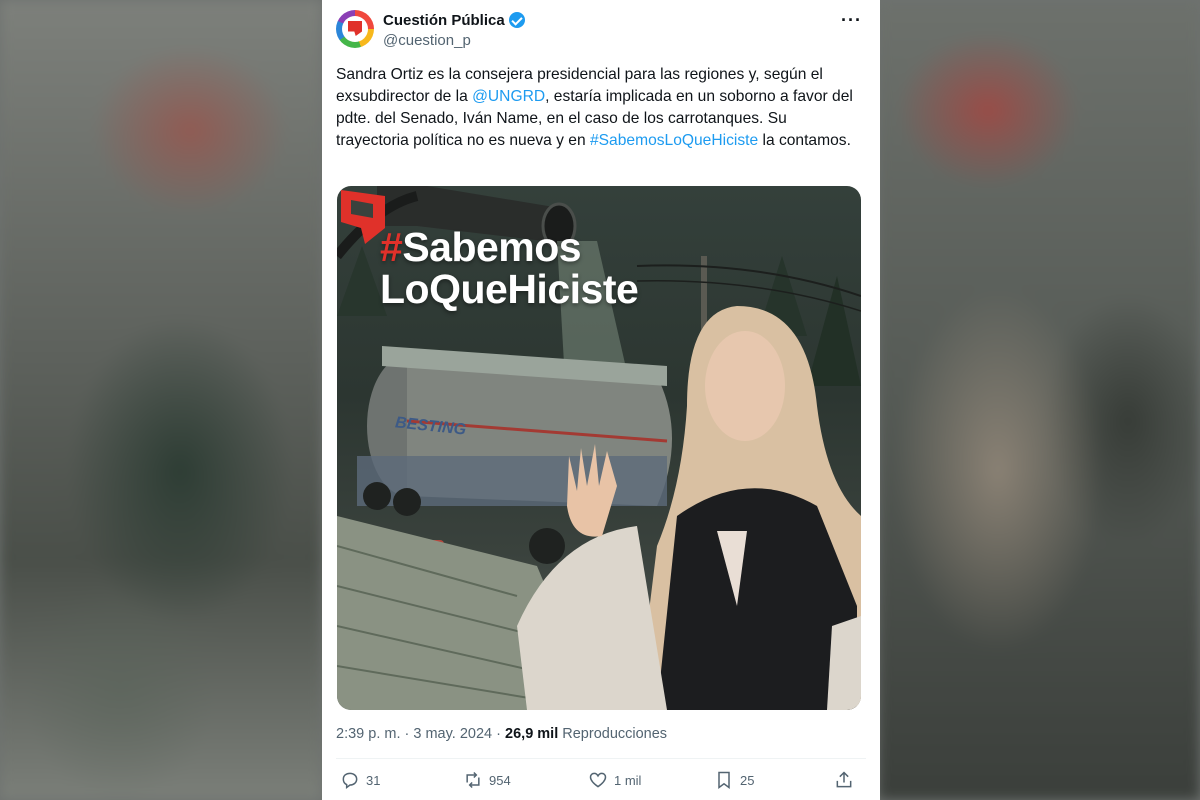 This screenshot has width=1200, height=800. I want to click on handle: @cuestion_p, so click(427, 40).